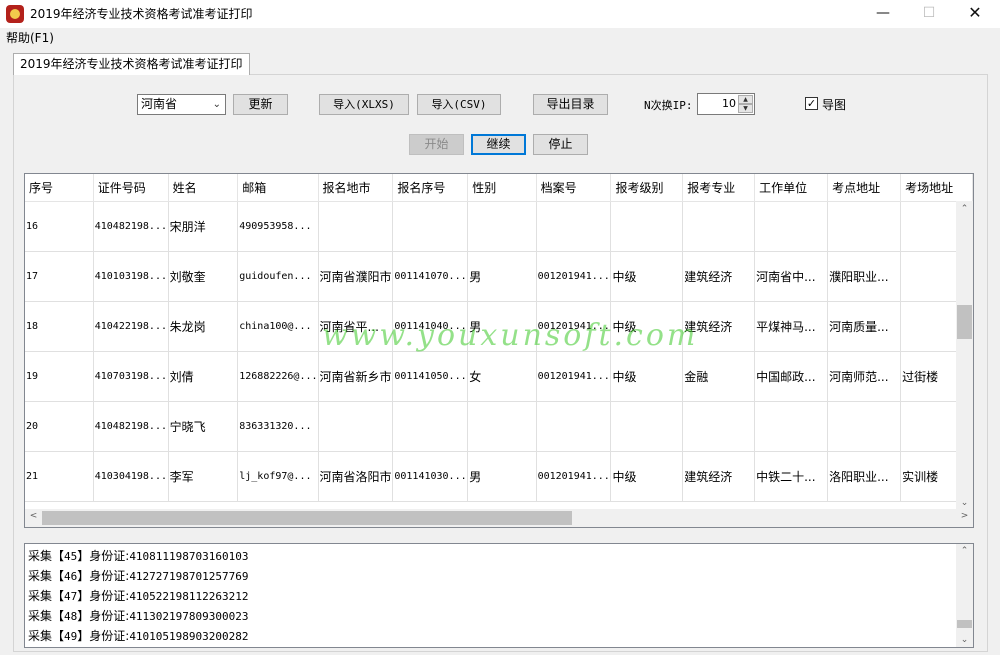  I want to click on column-header: 证件号码, so click(131, 188).